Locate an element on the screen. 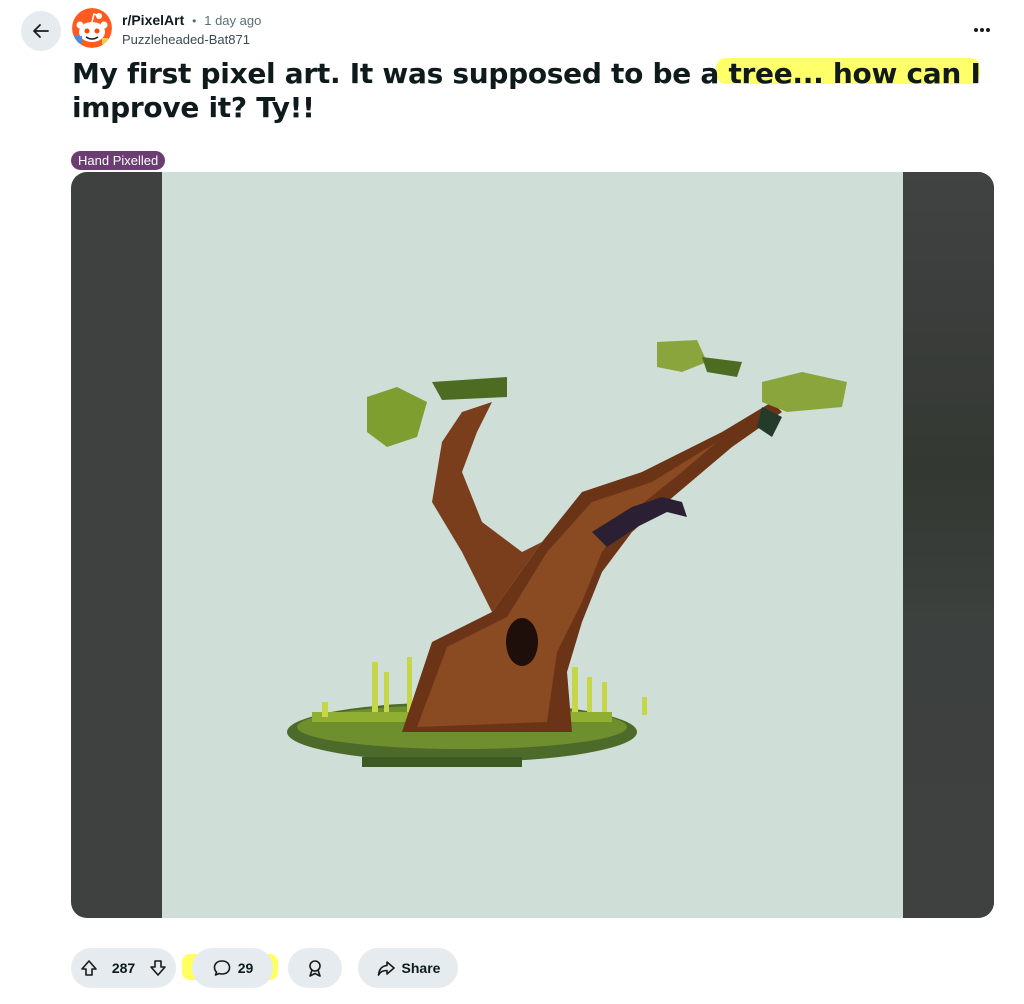  subreddit-name: r/PixelArt is located at coordinates (153, 20).